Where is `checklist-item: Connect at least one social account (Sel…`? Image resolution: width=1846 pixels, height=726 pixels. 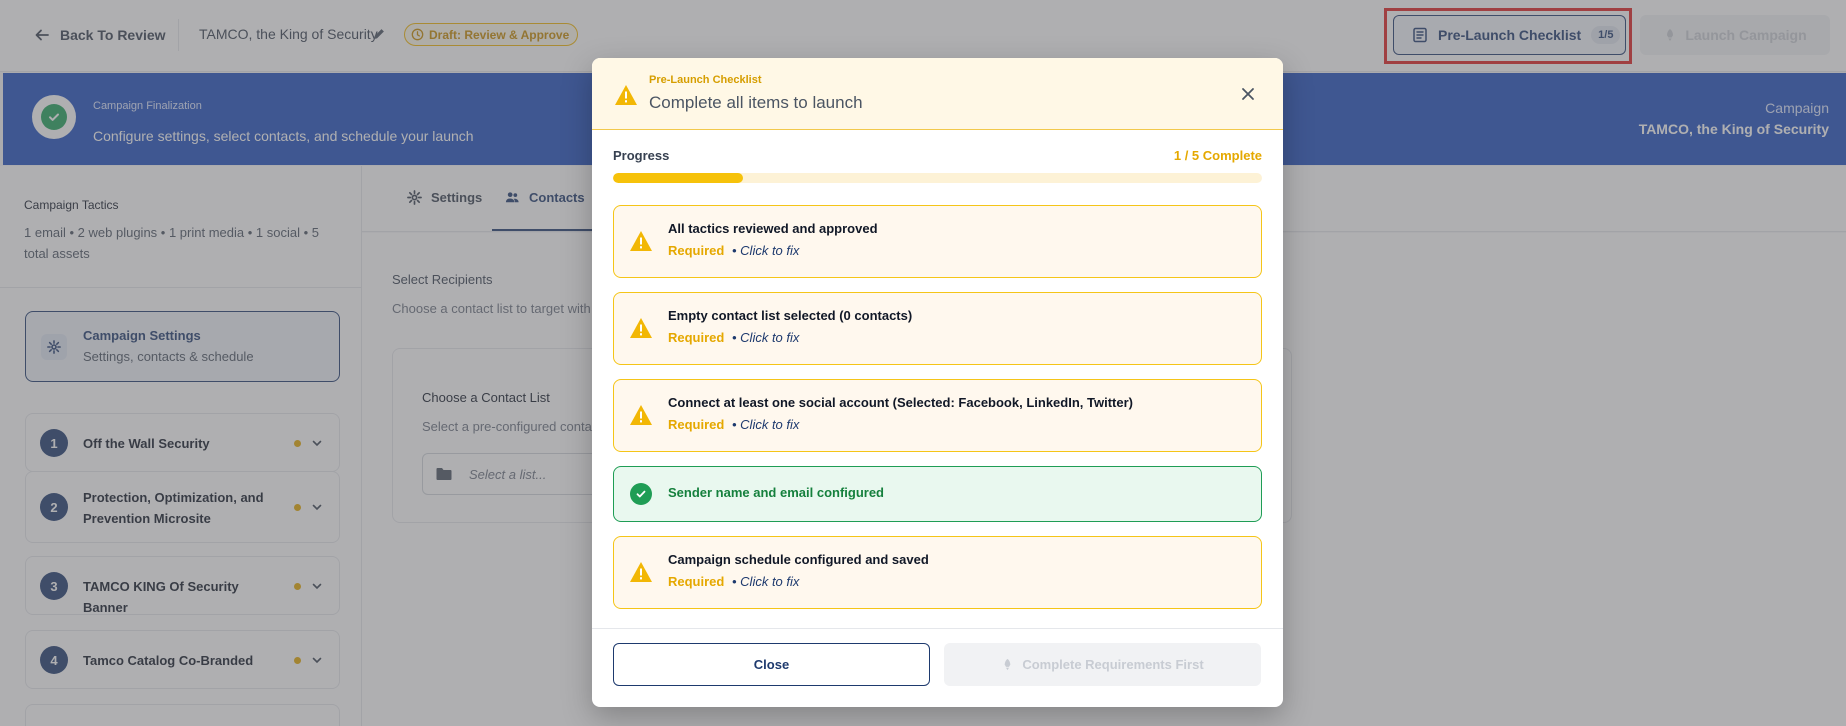 checklist-item: Connect at least one social account (Sel… is located at coordinates (937, 415).